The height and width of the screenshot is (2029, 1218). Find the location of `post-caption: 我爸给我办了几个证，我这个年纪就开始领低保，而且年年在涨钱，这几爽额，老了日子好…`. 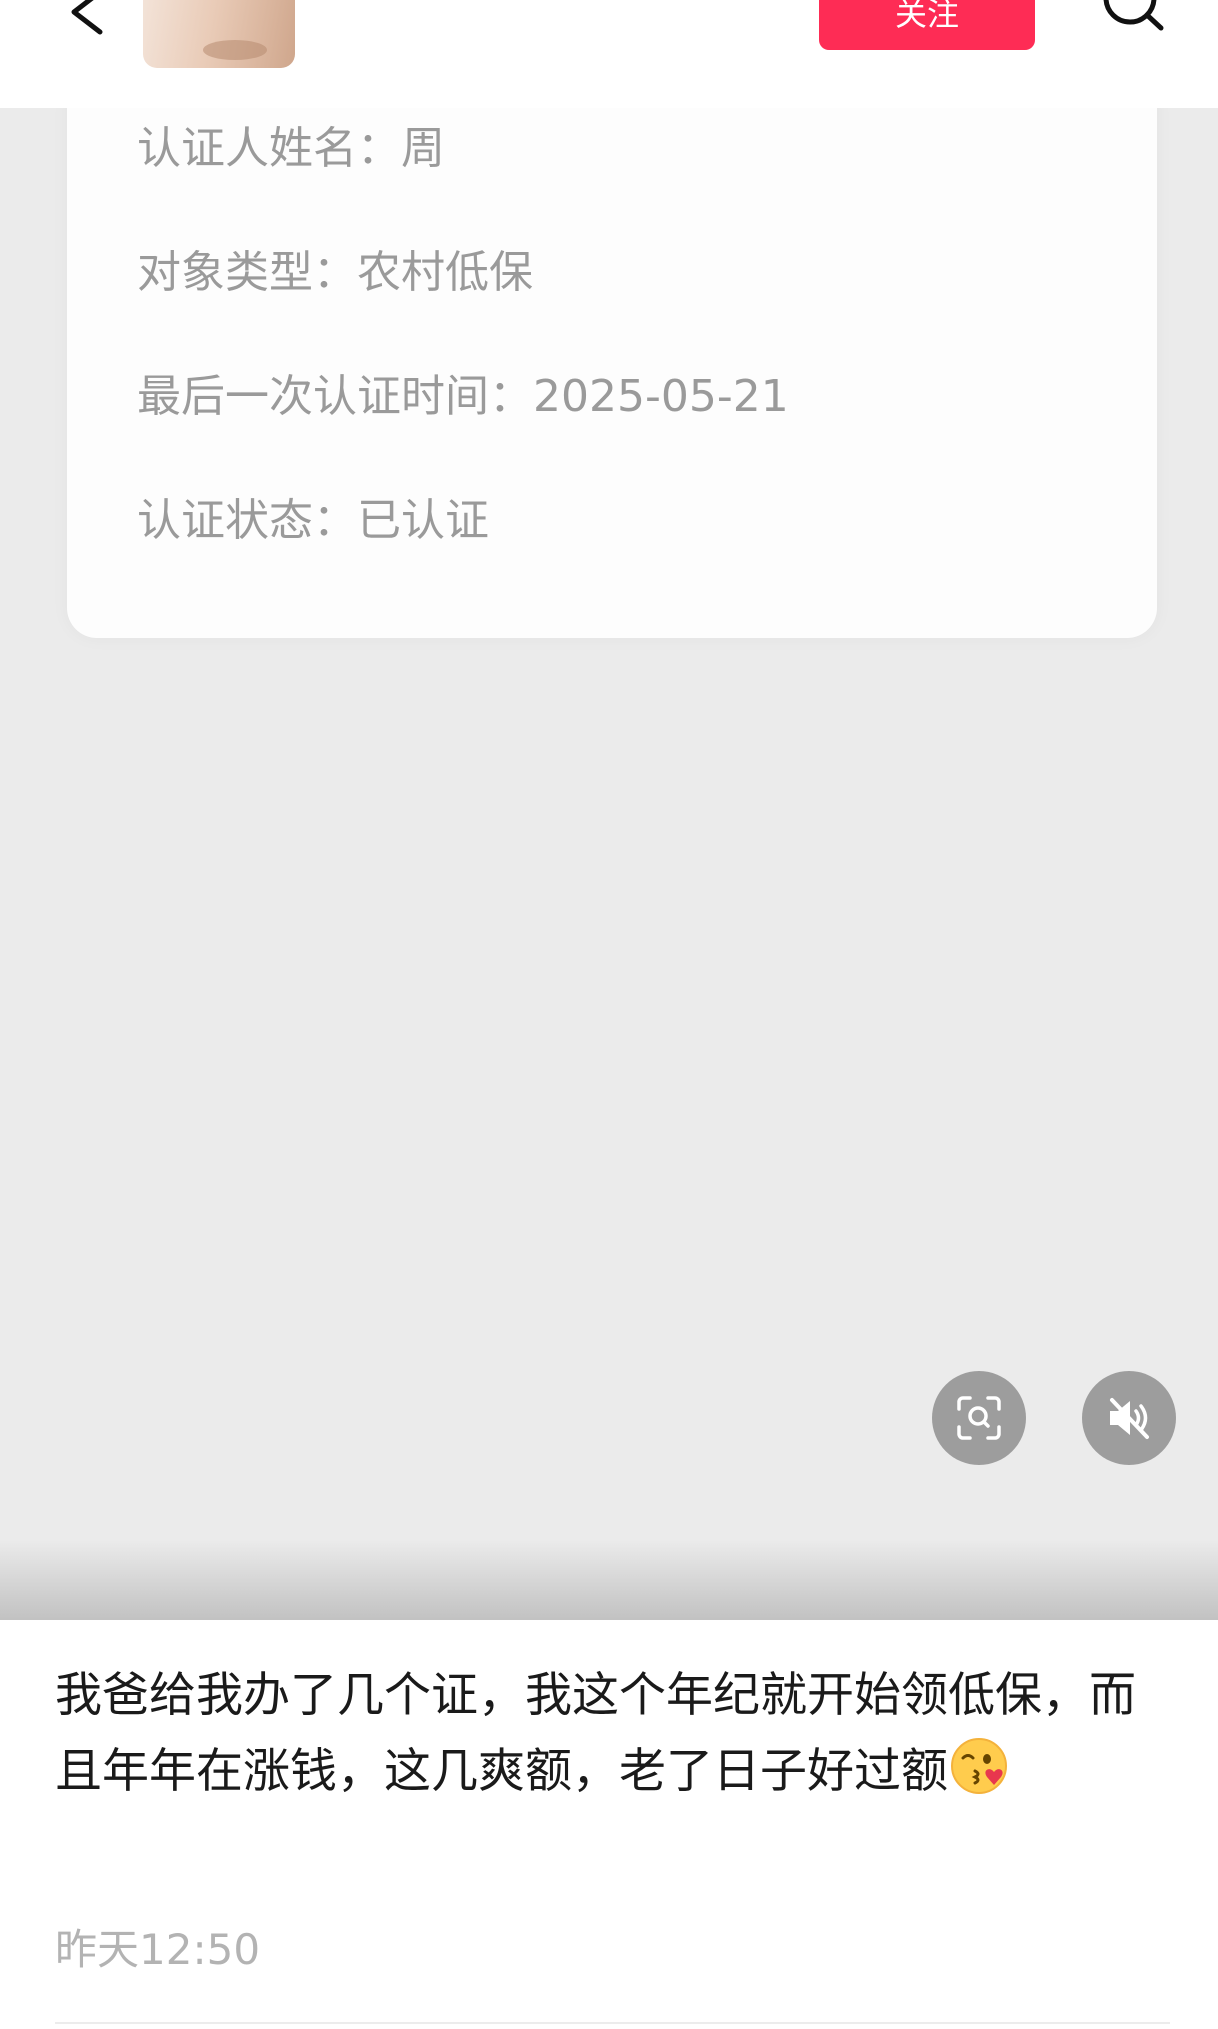

post-caption: 我爸给我办了几个证，我这个年纪就开始领低保，而且年年在涨钱，这几爽额，老了日子好… is located at coordinates (610, 1734).